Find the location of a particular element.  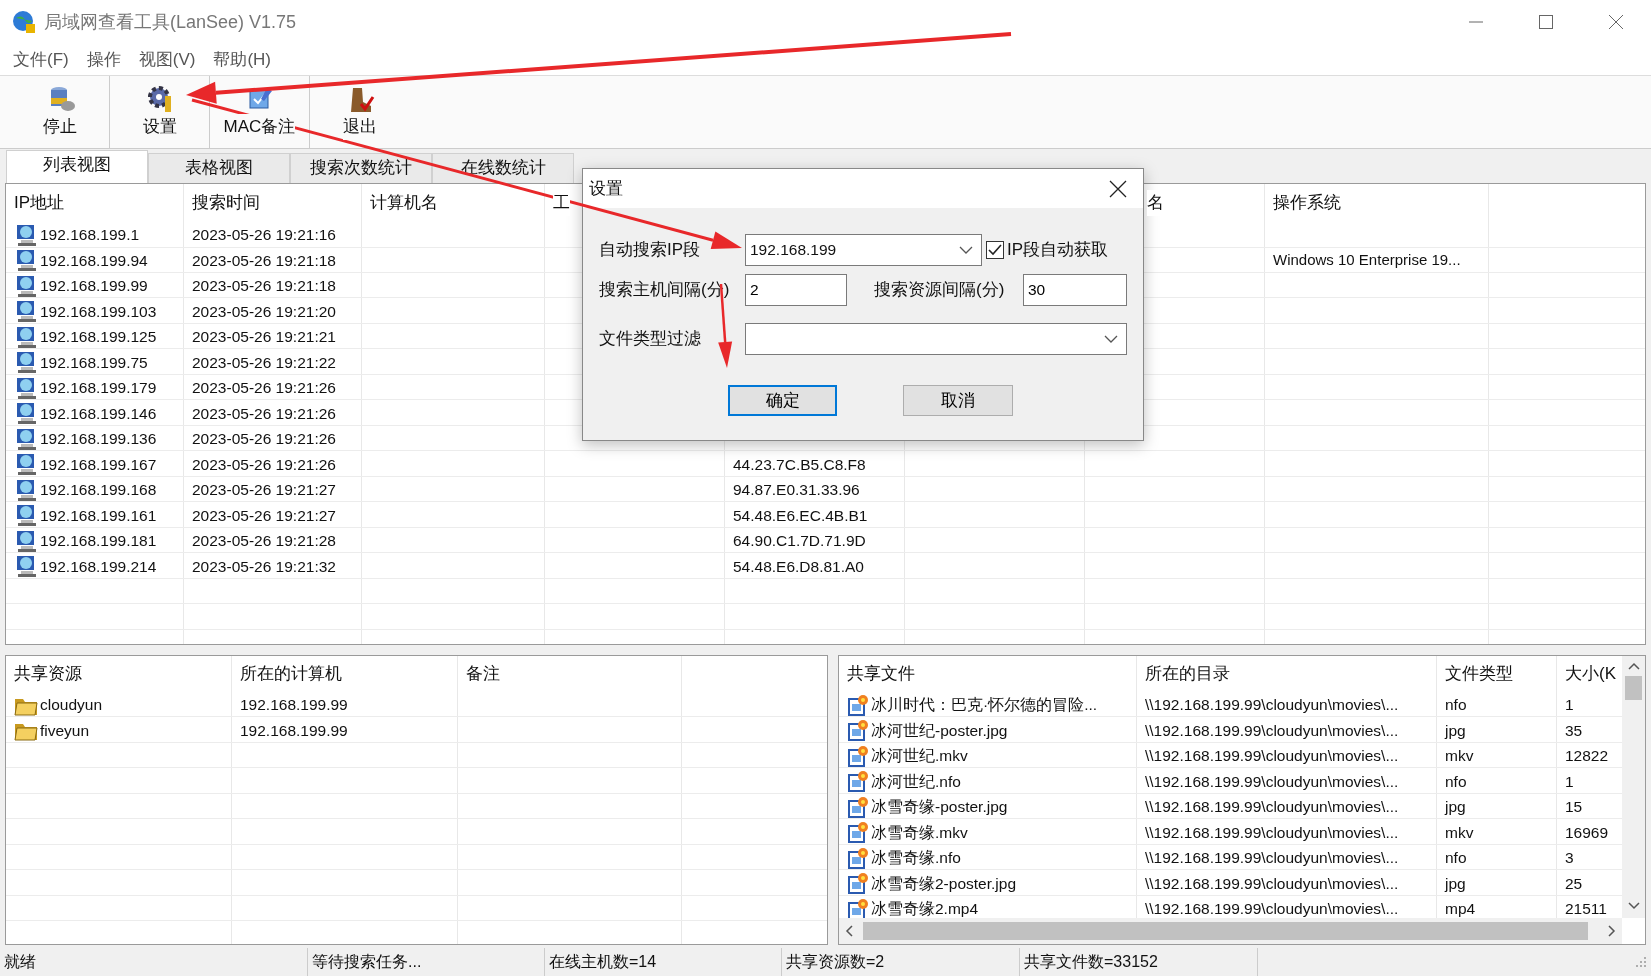

table-cell-text: 2023-05-26 19:21:18 is located at coordinates (264, 286).